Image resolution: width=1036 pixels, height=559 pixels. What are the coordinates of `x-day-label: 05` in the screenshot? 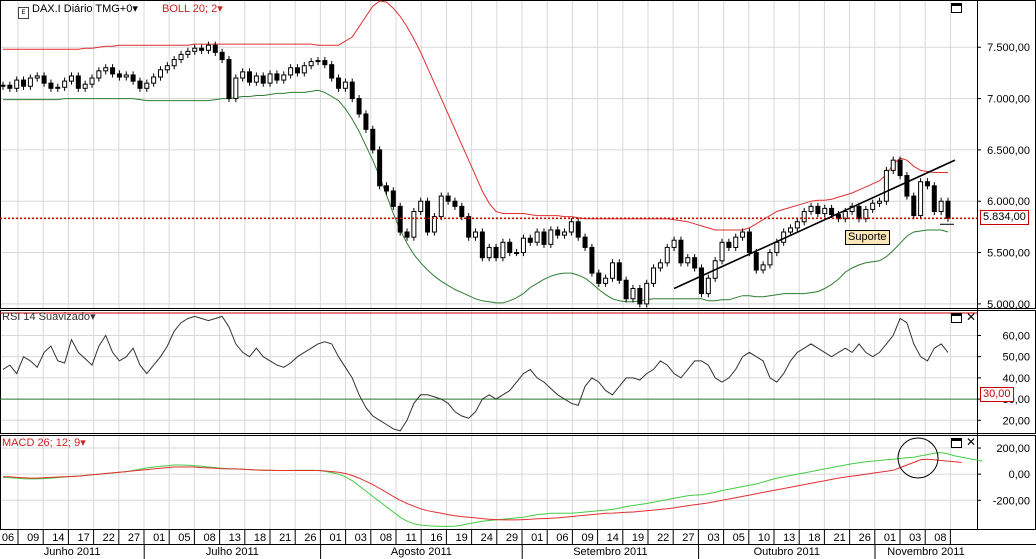 It's located at (184, 538).